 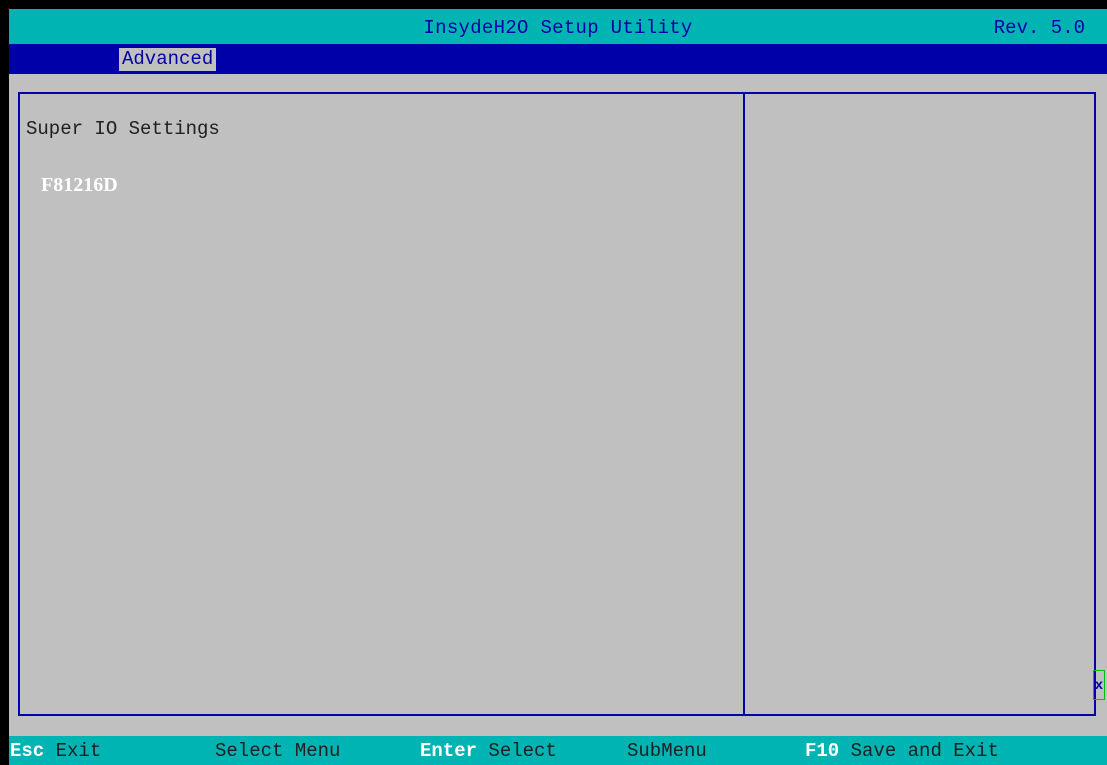 What do you see at coordinates (924, 751) in the screenshot?
I see `f10-label: Save and Exit` at bounding box center [924, 751].